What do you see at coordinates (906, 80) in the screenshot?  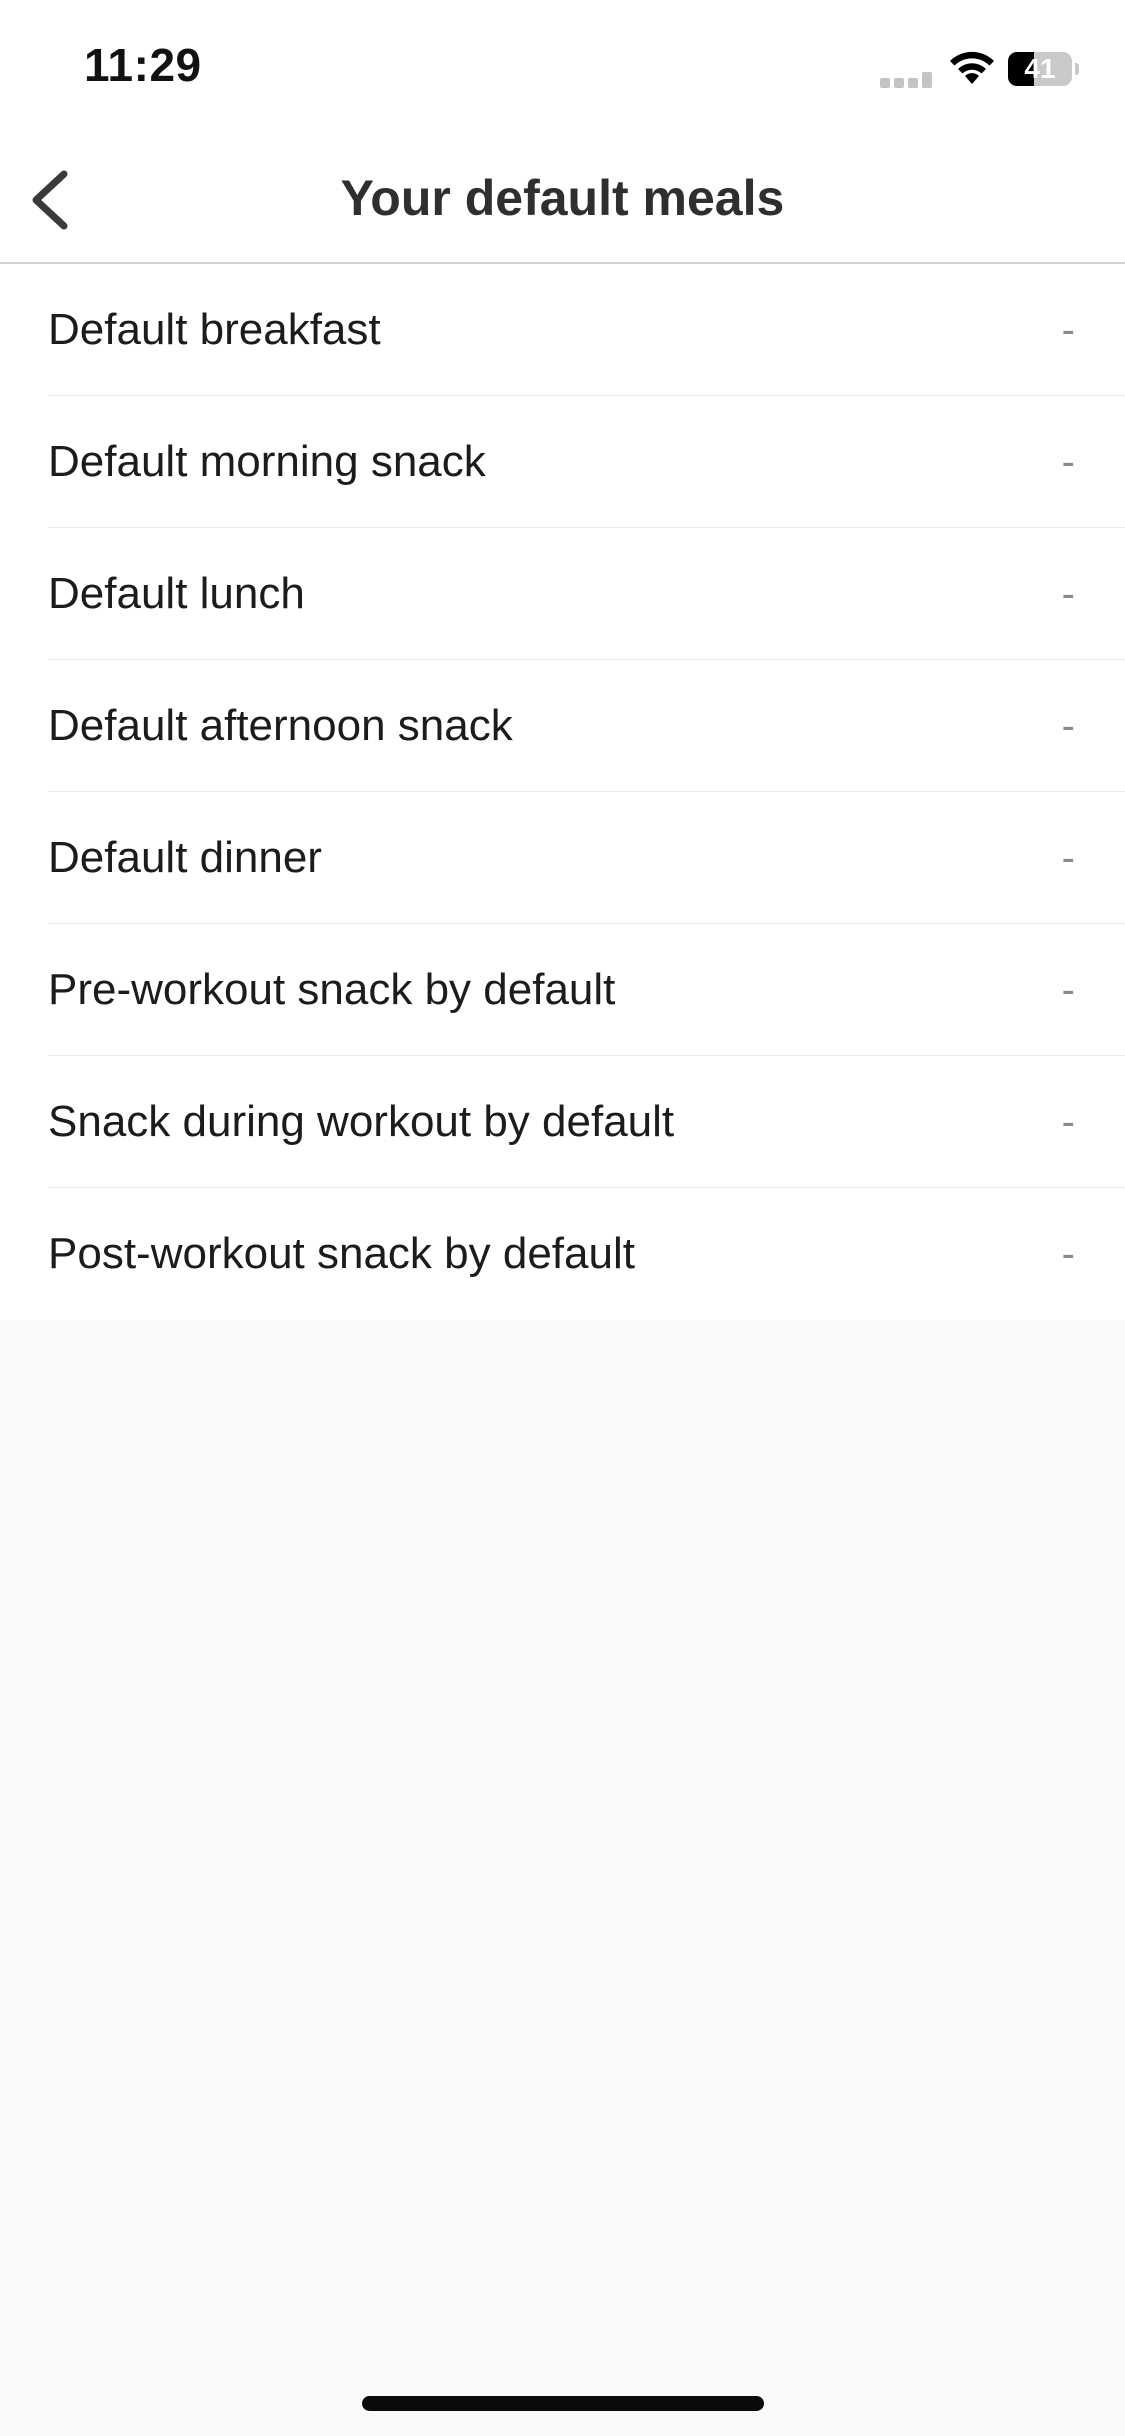 I see `cellular-signal-icon` at bounding box center [906, 80].